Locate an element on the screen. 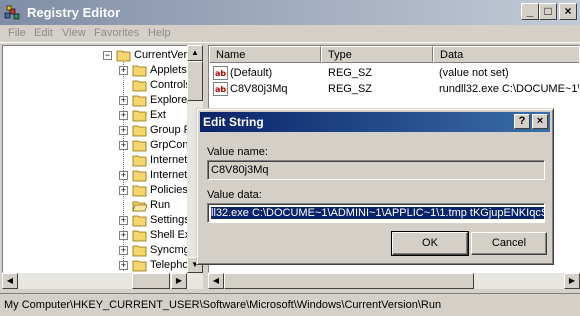  tree-item-group-policy: + Group P is located at coordinates (102, 130).